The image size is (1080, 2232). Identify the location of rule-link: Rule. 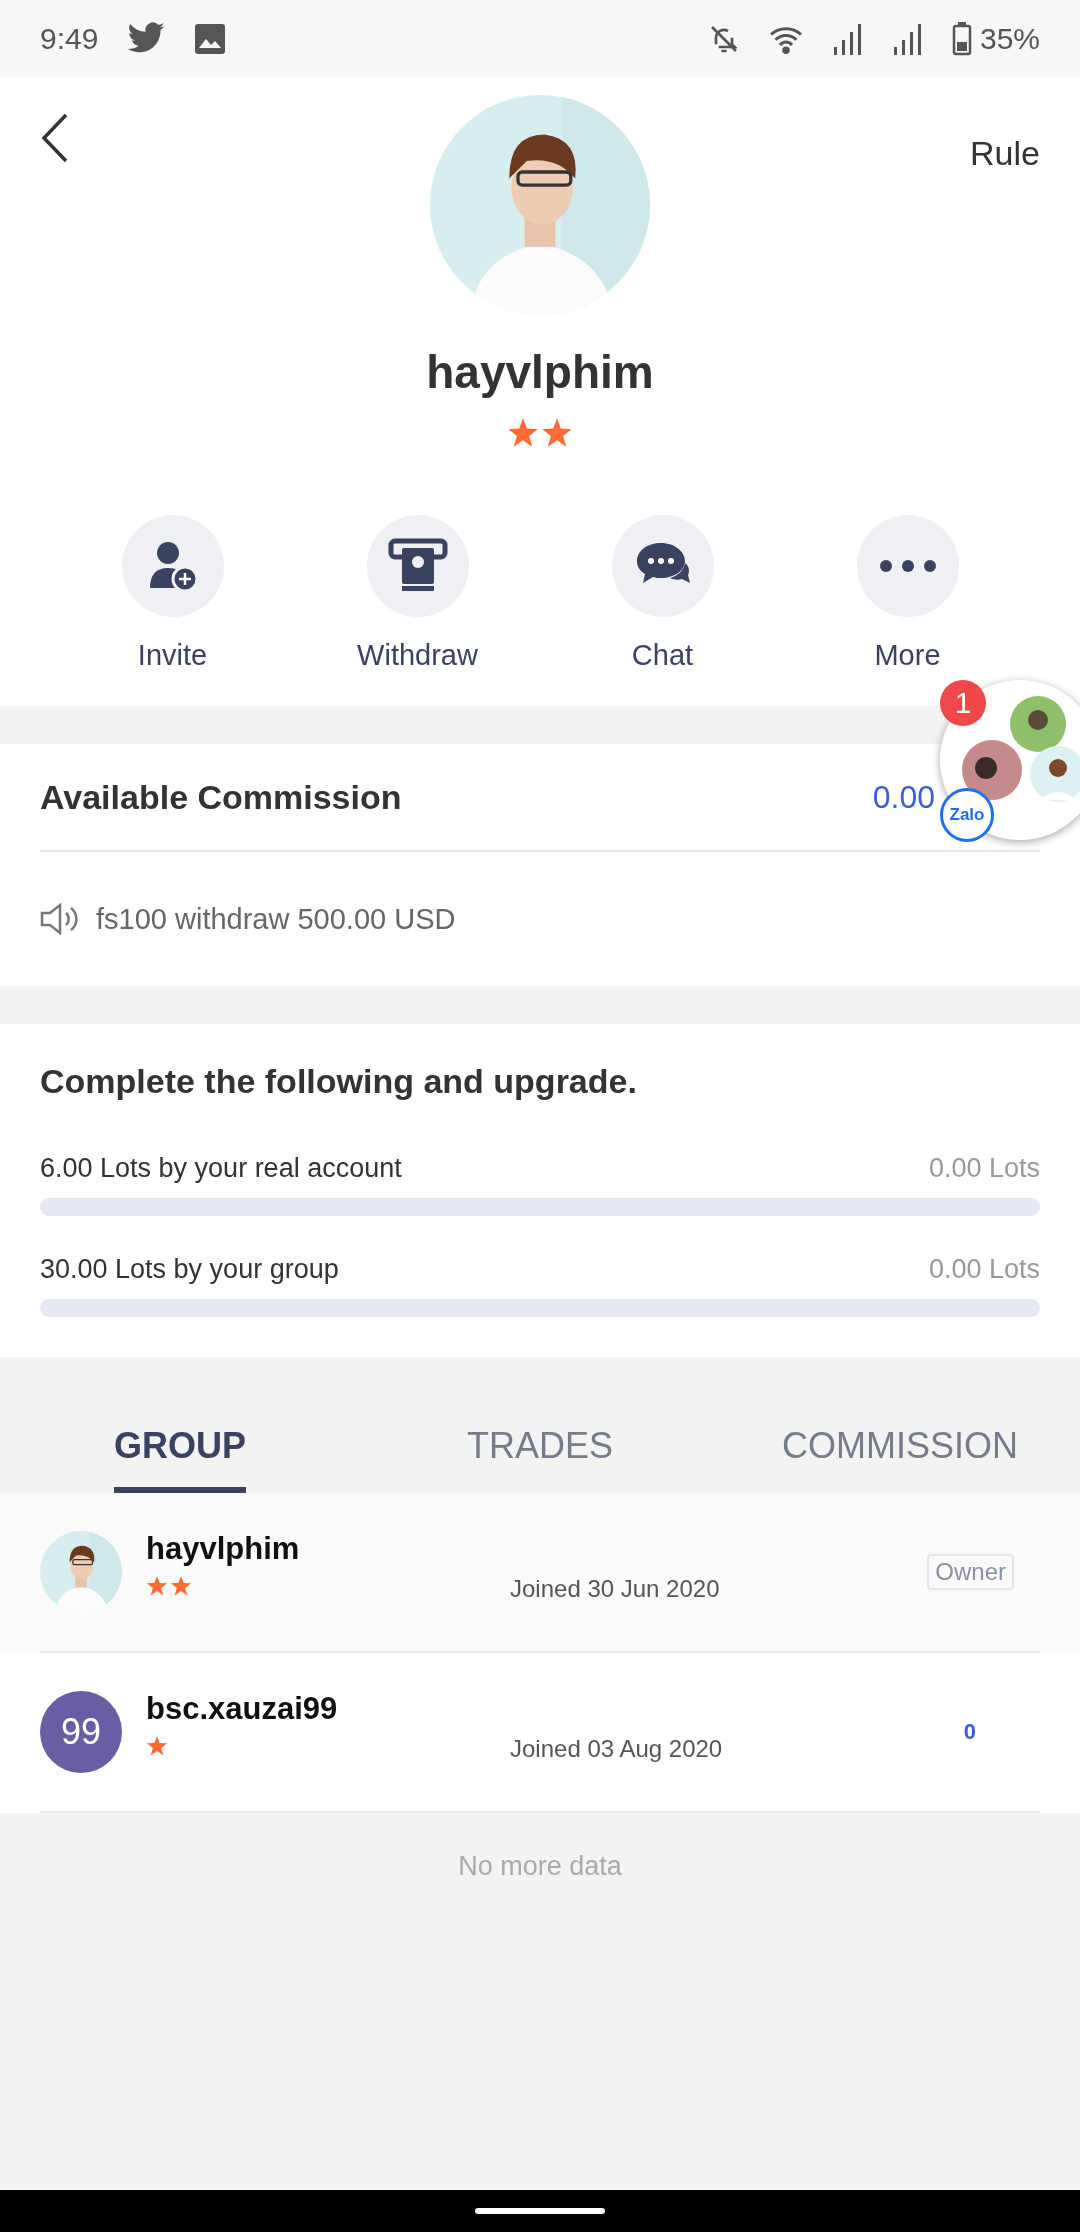
(1005, 153).